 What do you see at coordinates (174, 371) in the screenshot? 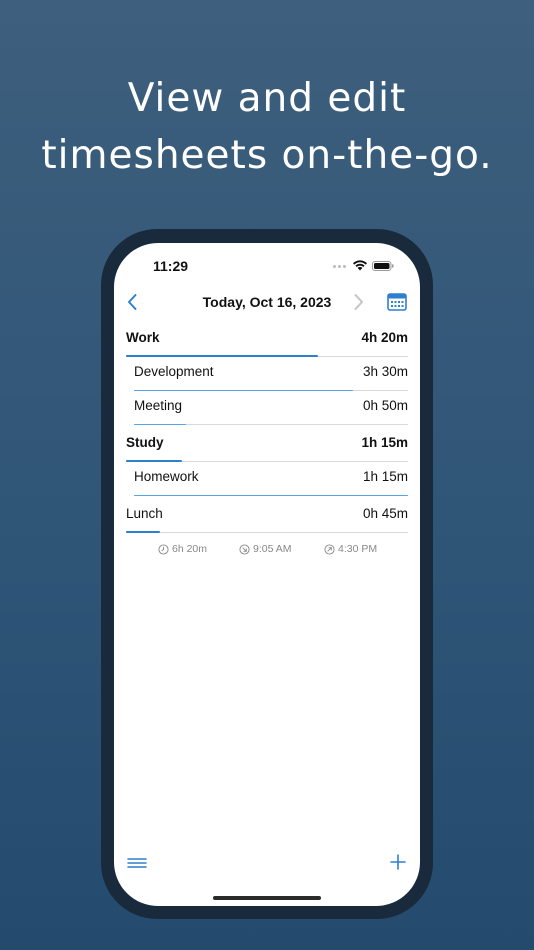
I see `entry-label: Development` at bounding box center [174, 371].